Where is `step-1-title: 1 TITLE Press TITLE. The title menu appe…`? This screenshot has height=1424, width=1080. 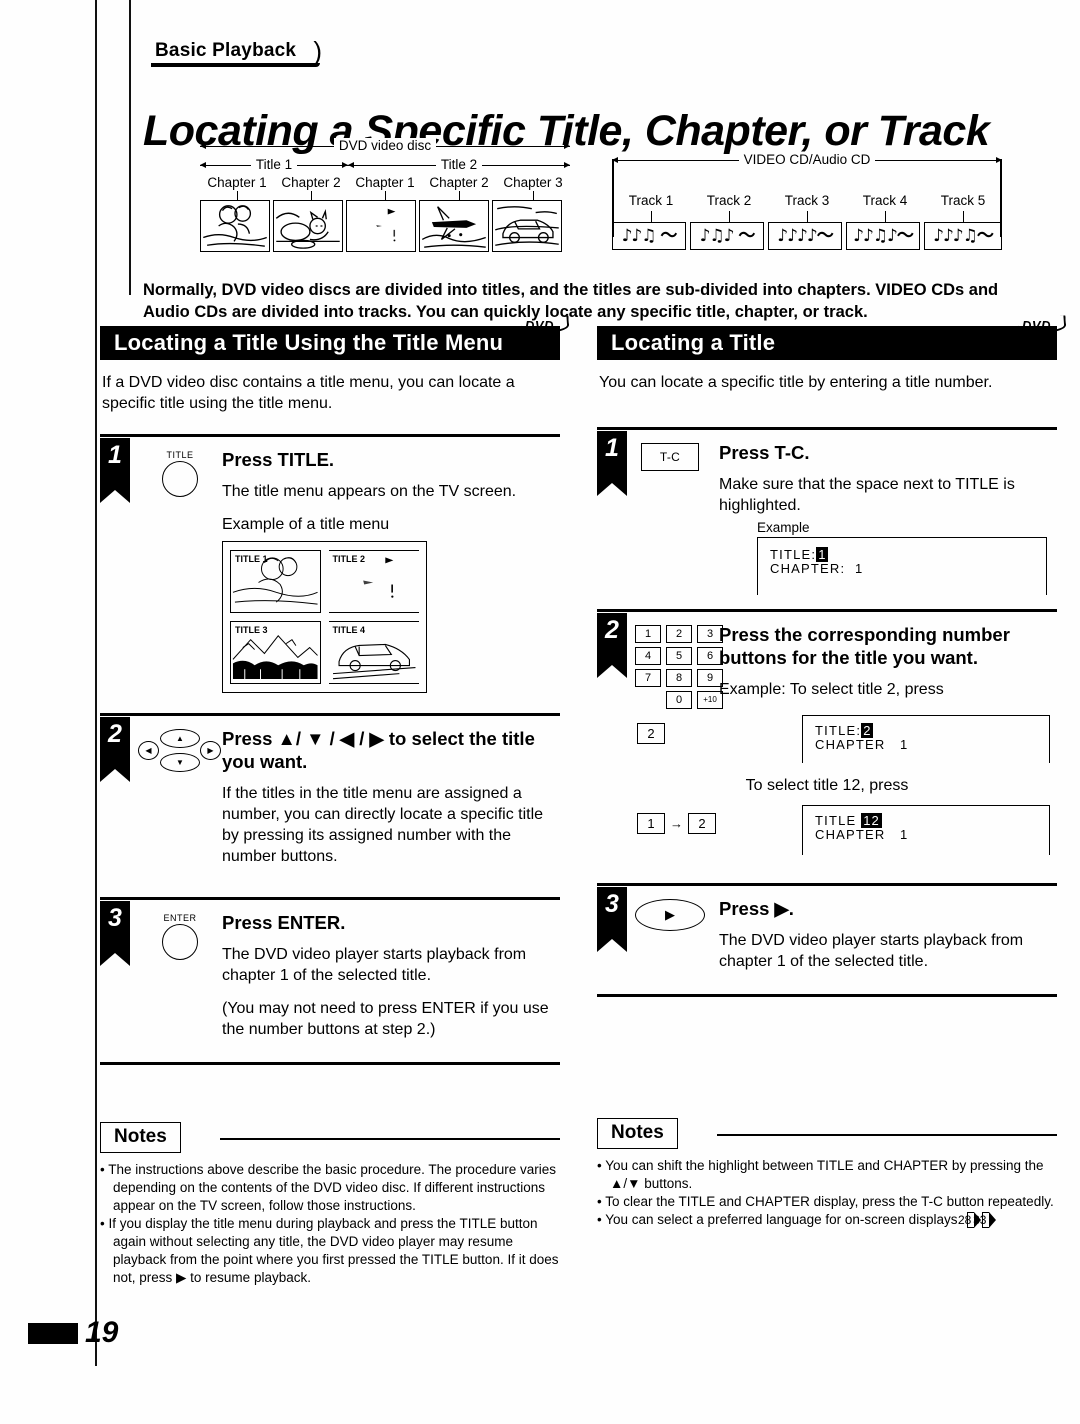 step-1-title: 1 TITLE Press TITLE. The title menu appe… is located at coordinates (330, 571).